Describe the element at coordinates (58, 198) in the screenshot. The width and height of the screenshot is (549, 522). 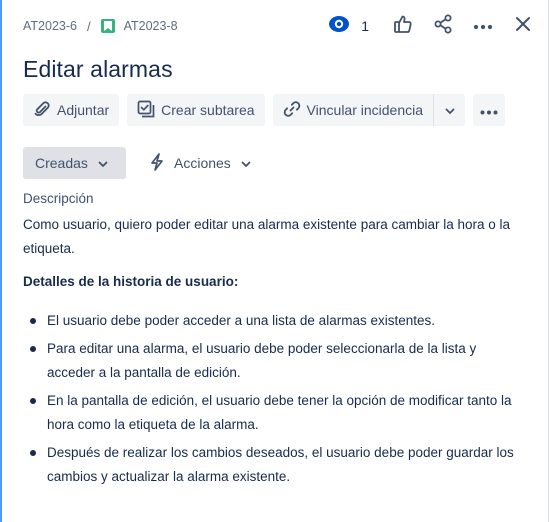
I see `description-heading: Descripción` at that location.